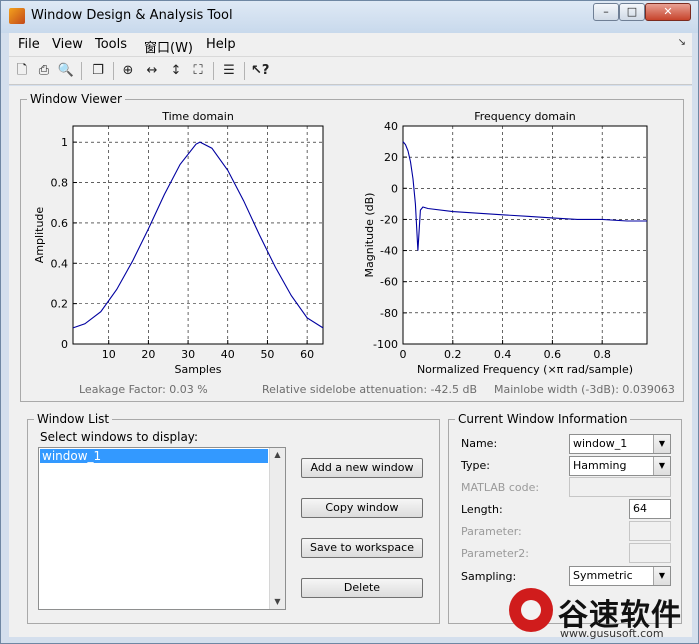 The image size is (699, 644). What do you see at coordinates (495, 553) in the screenshot?
I see `parameter2-label: Parameter2:` at bounding box center [495, 553].